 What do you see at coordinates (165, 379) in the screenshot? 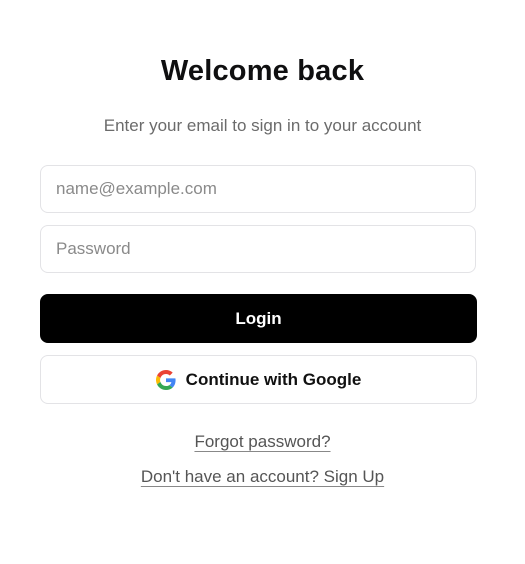
I see `google-logo-icon` at bounding box center [165, 379].